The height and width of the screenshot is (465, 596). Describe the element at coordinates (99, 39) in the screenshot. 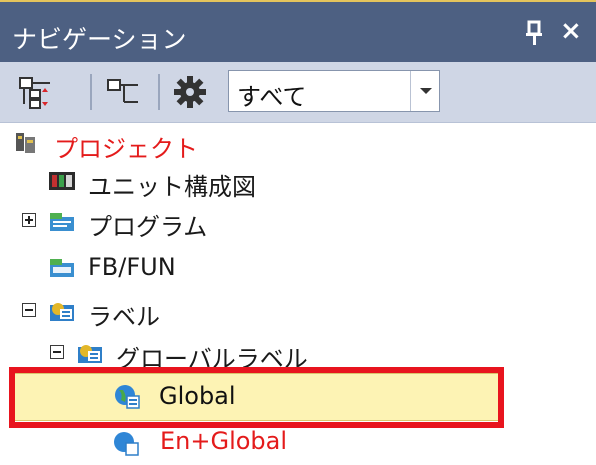

I see `panel-title: ナビゲーション` at that location.